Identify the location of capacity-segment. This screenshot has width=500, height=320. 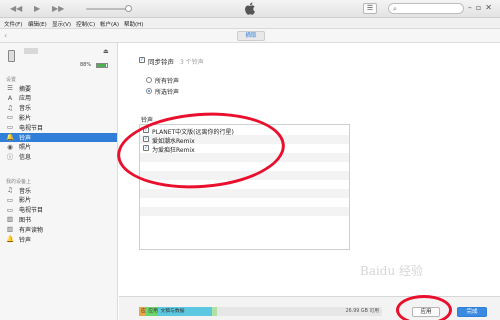
(214, 311).